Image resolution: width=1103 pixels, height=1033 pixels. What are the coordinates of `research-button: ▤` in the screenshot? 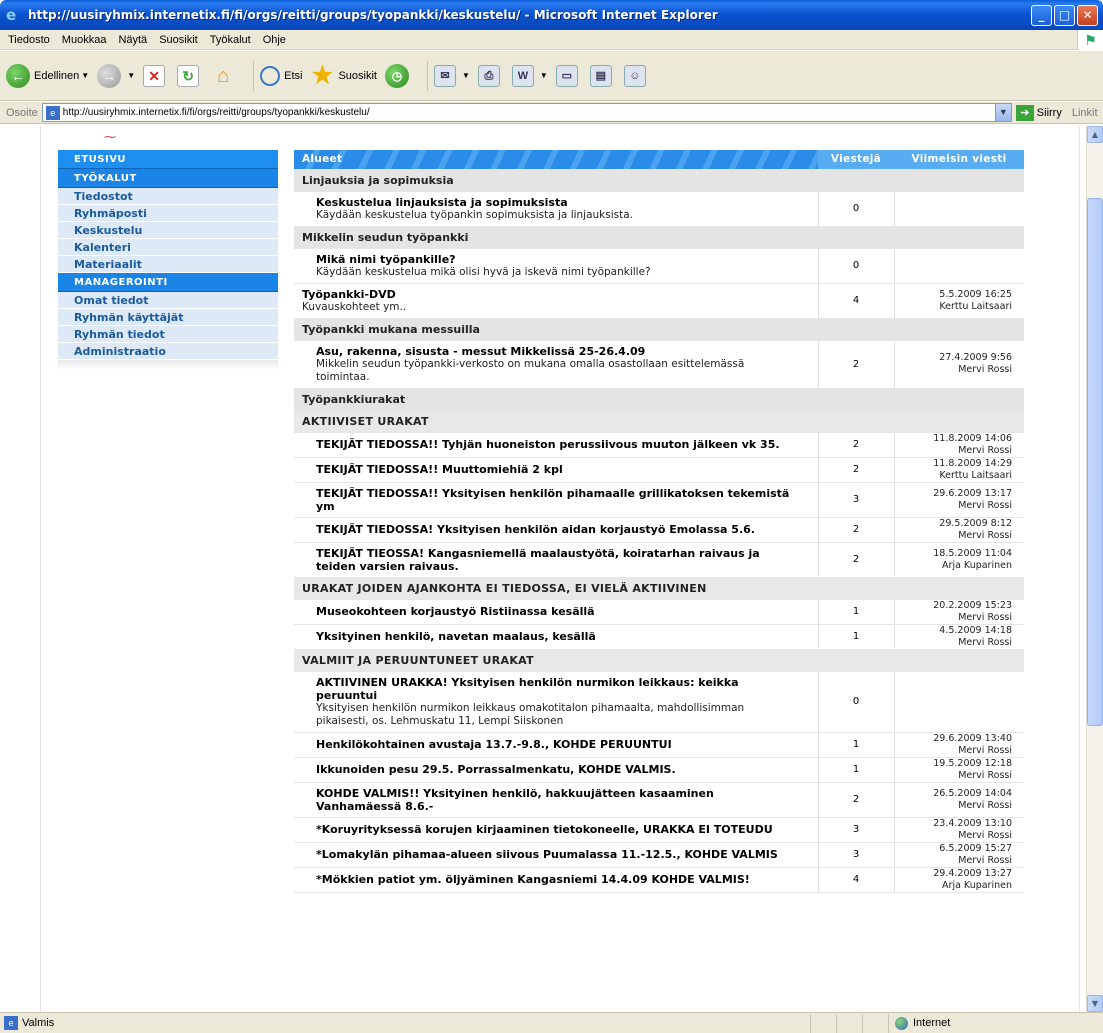 It's located at (602, 75).